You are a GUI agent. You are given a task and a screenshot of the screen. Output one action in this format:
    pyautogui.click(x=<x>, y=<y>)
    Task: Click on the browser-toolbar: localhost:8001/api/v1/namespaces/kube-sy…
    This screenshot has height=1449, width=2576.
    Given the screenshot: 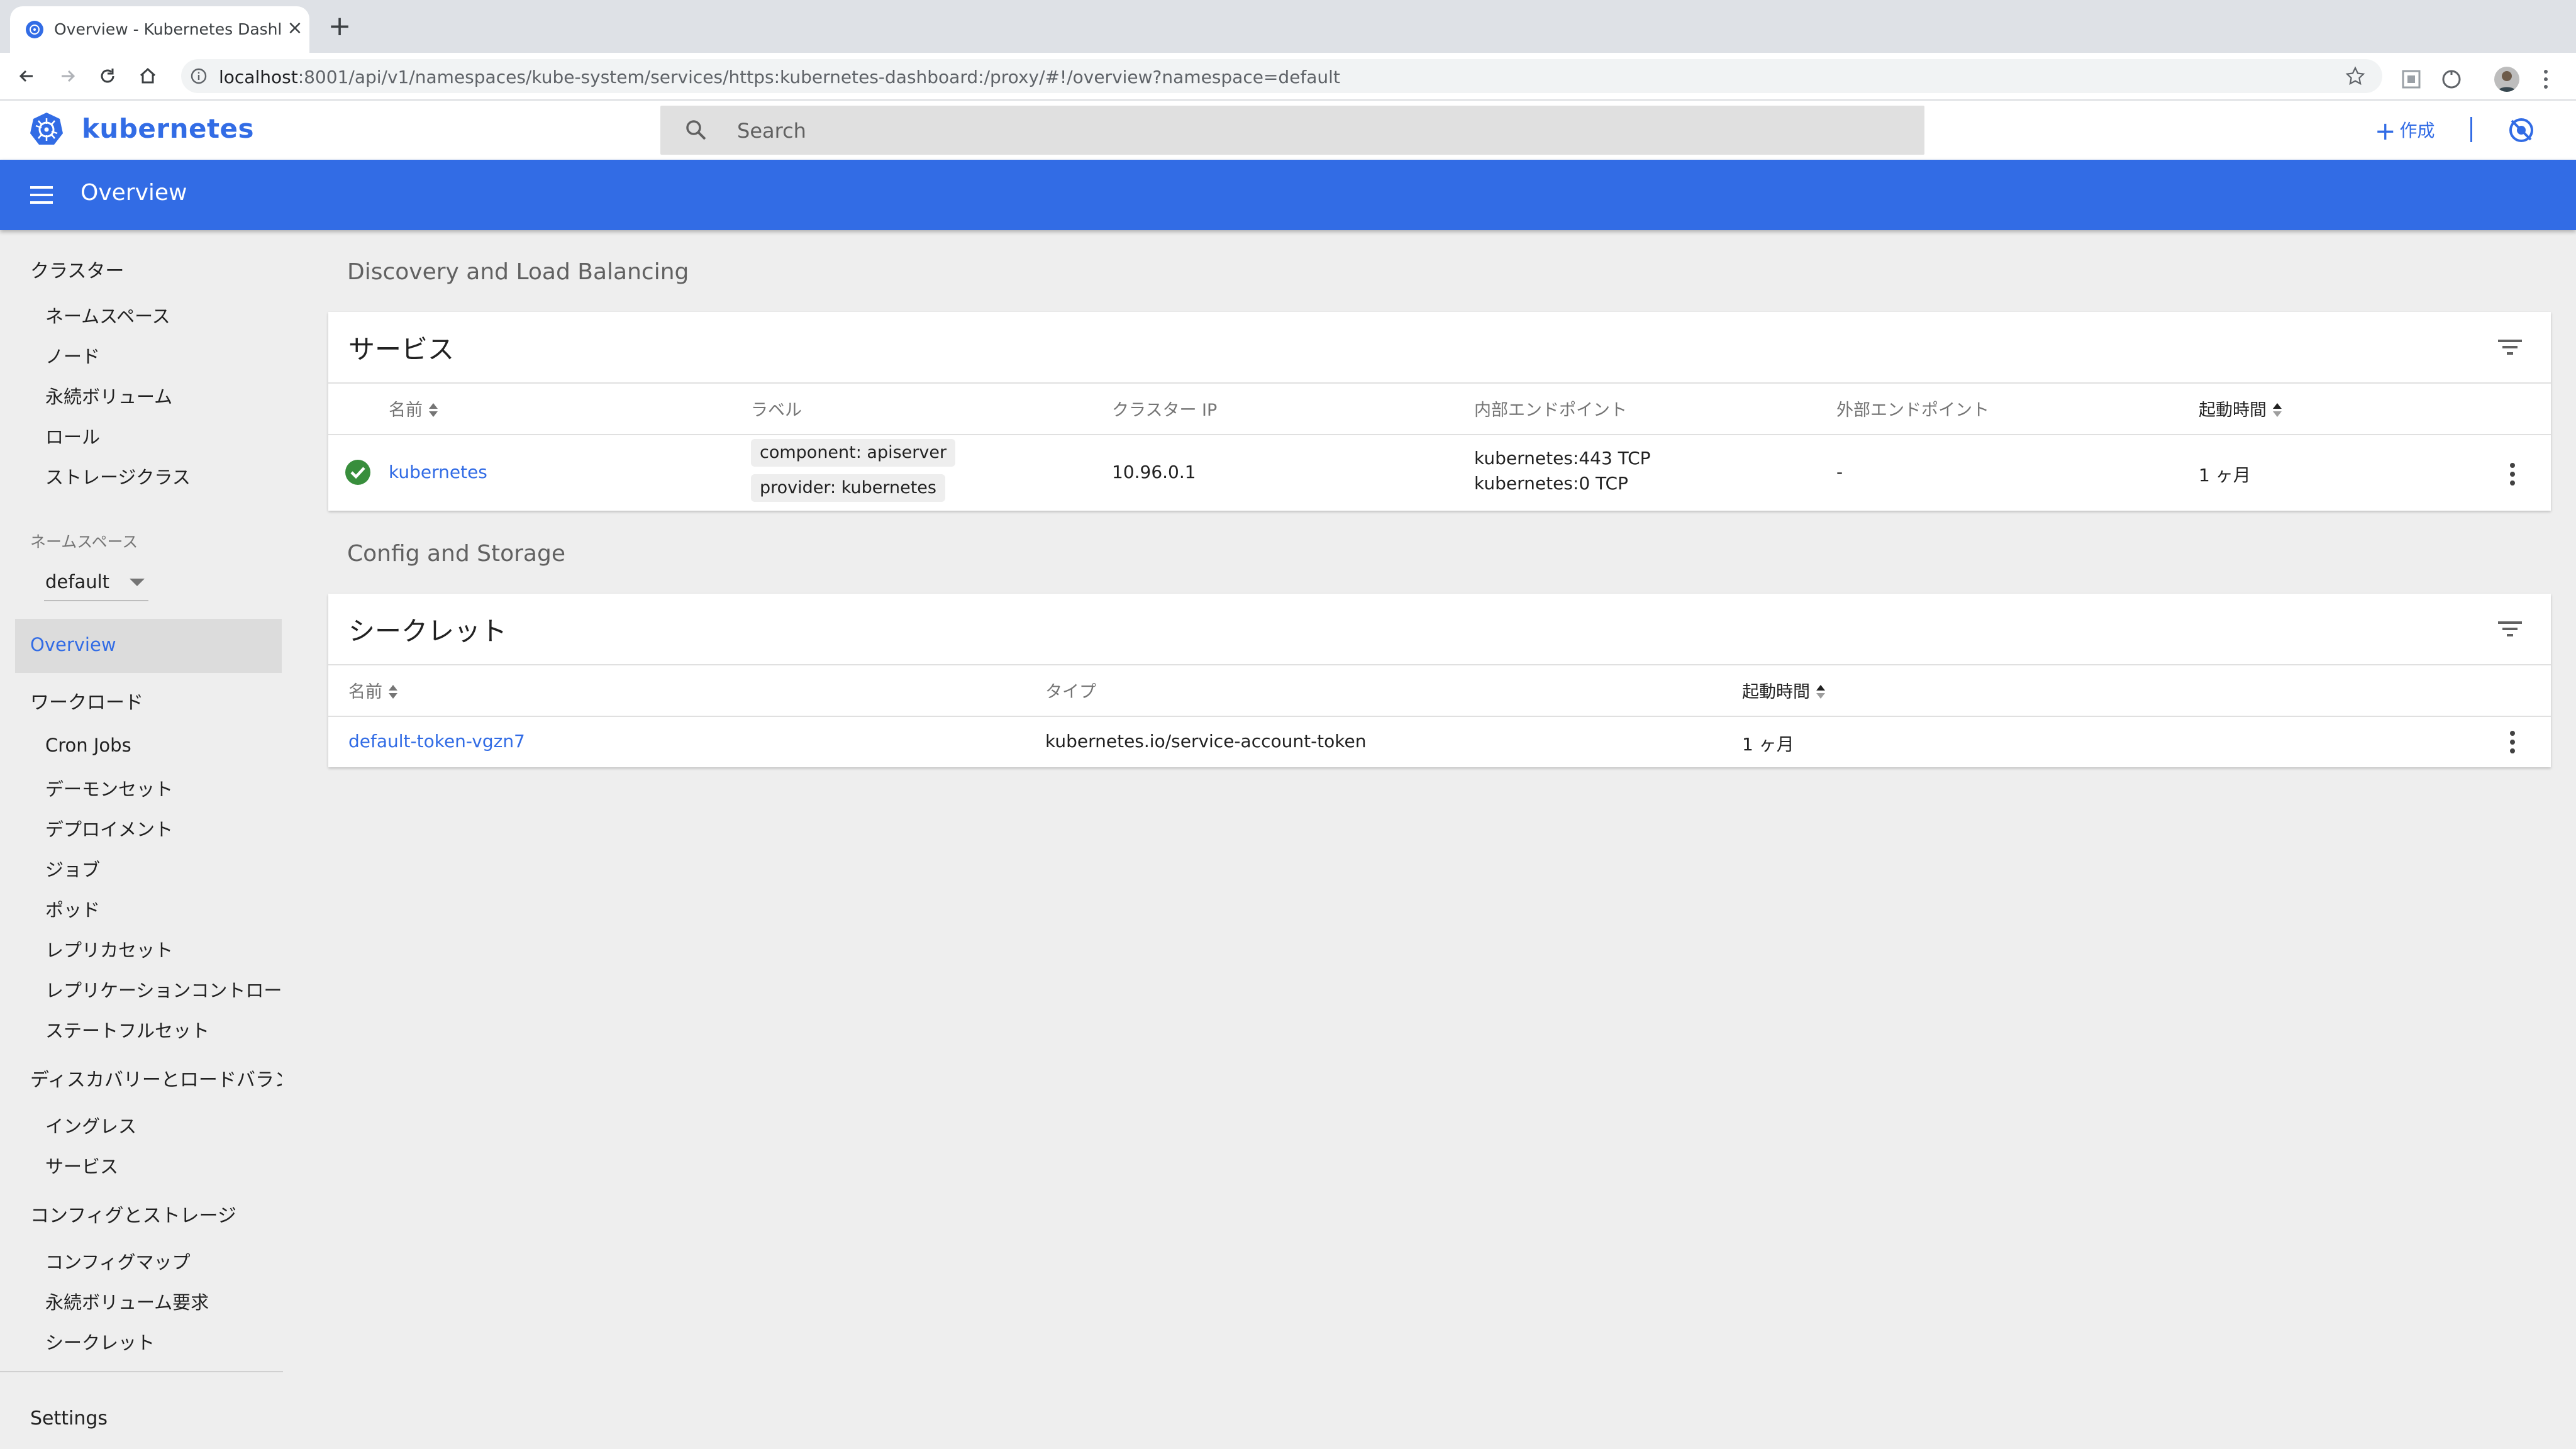 What is the action you would take?
    pyautogui.click(x=1288, y=77)
    